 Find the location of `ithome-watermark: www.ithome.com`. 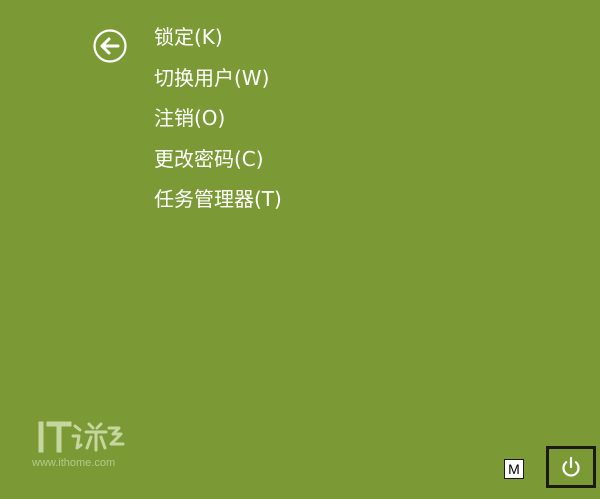

ithome-watermark: www.ithome.com is located at coordinates (82, 446).